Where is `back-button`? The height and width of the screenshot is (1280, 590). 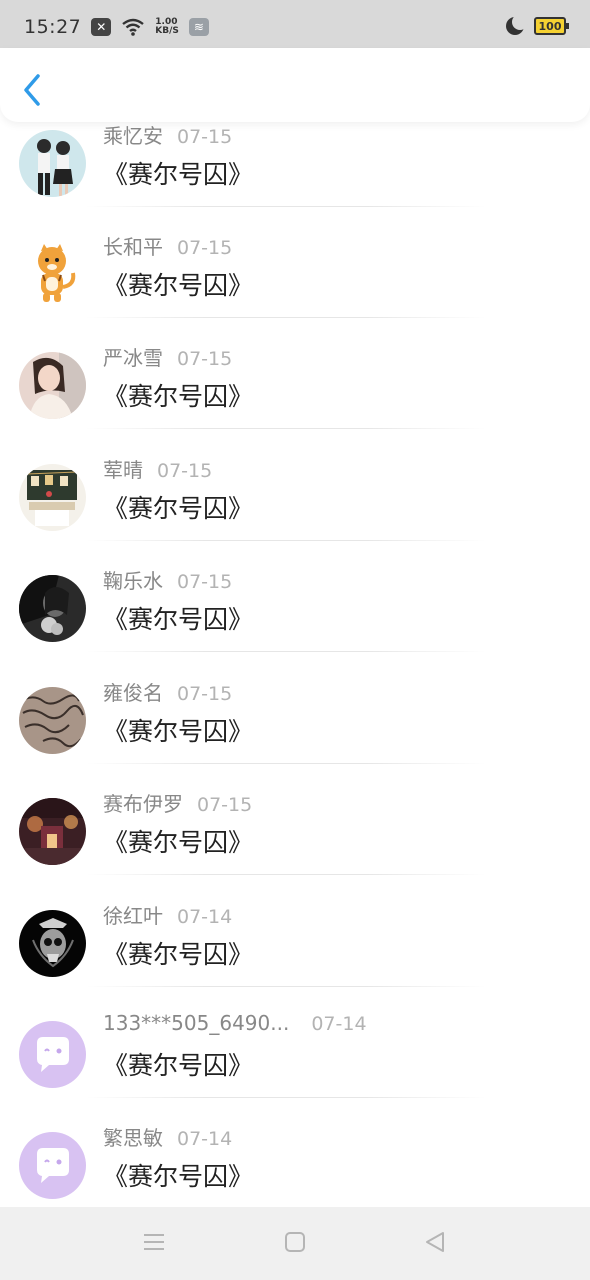 back-button is located at coordinates (32, 90).